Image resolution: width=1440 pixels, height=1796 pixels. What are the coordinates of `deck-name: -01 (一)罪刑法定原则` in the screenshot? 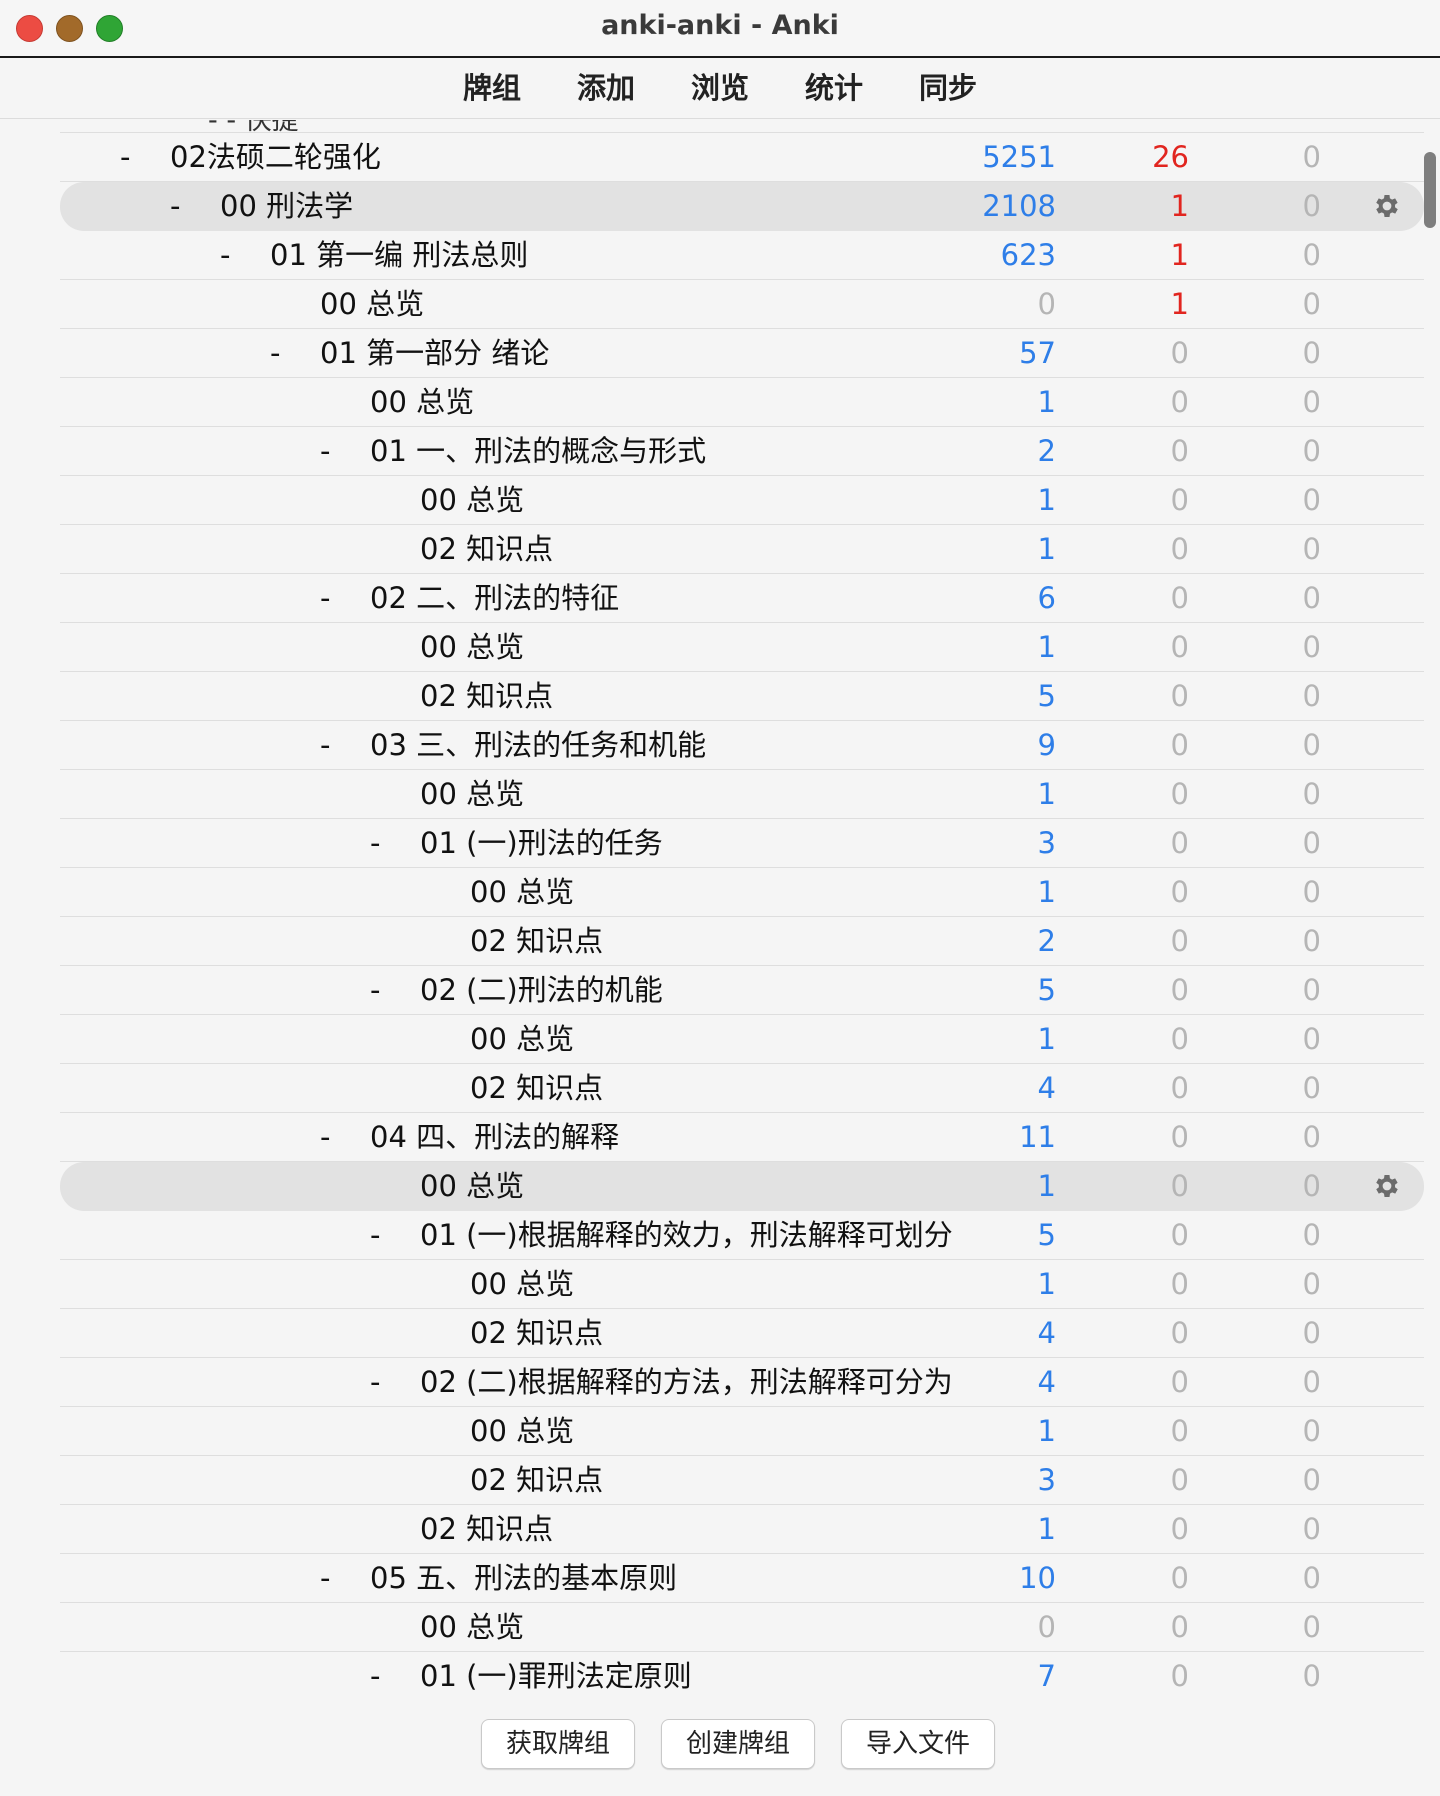 It's located at (531, 1676).